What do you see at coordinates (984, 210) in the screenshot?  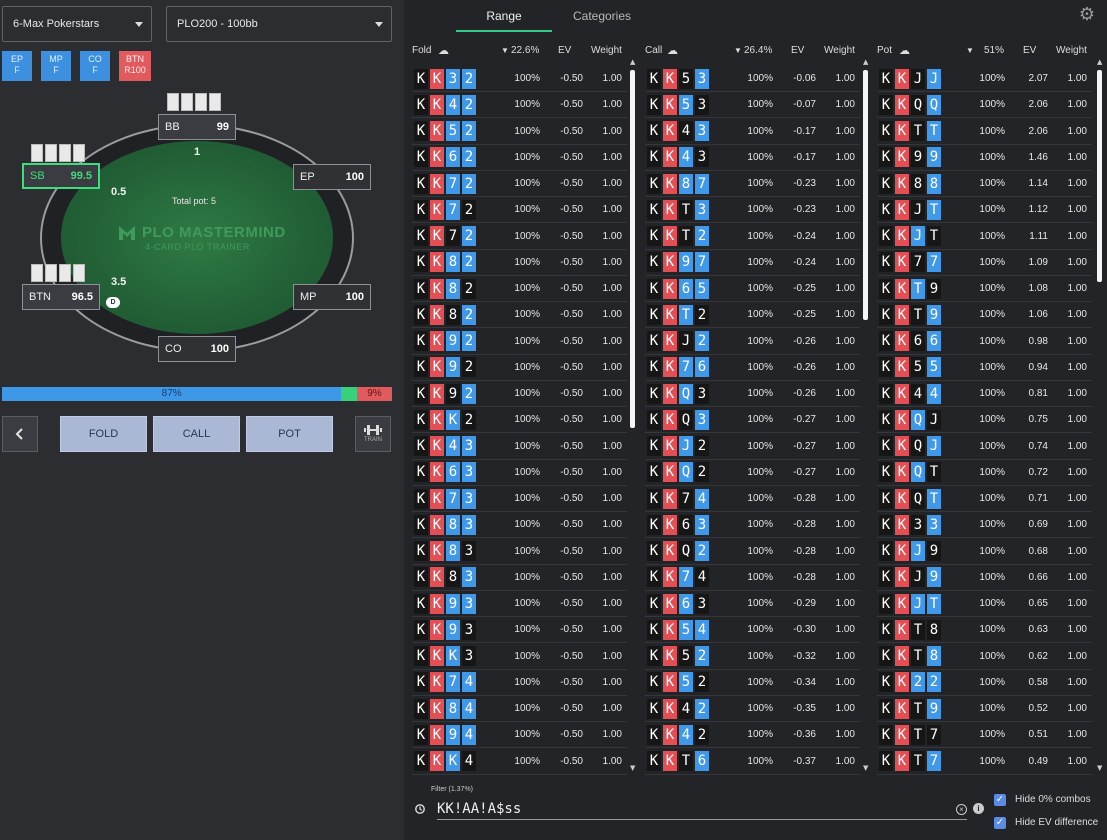 I see `combo-row: K K J T 100% 1.12 1.00` at bounding box center [984, 210].